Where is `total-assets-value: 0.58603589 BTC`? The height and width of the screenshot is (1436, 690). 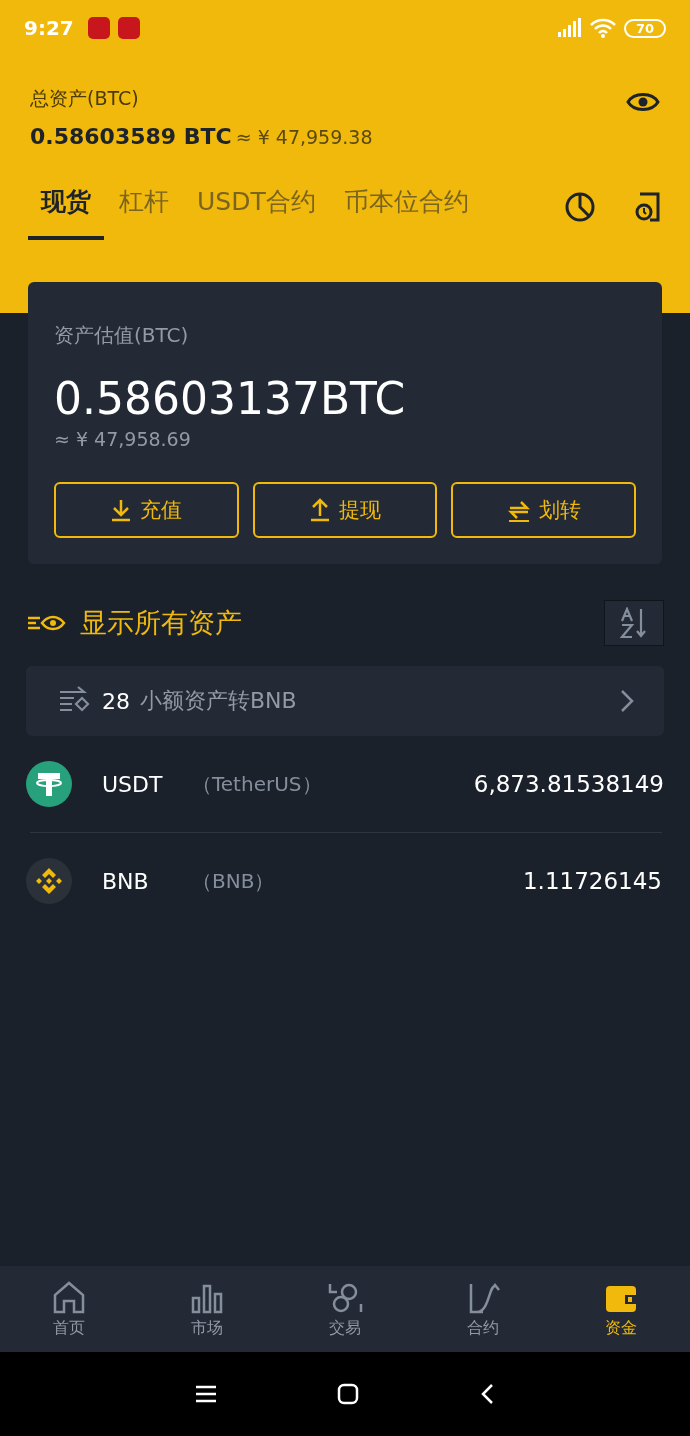
total-assets-value: 0.58603589 BTC is located at coordinates (131, 136).